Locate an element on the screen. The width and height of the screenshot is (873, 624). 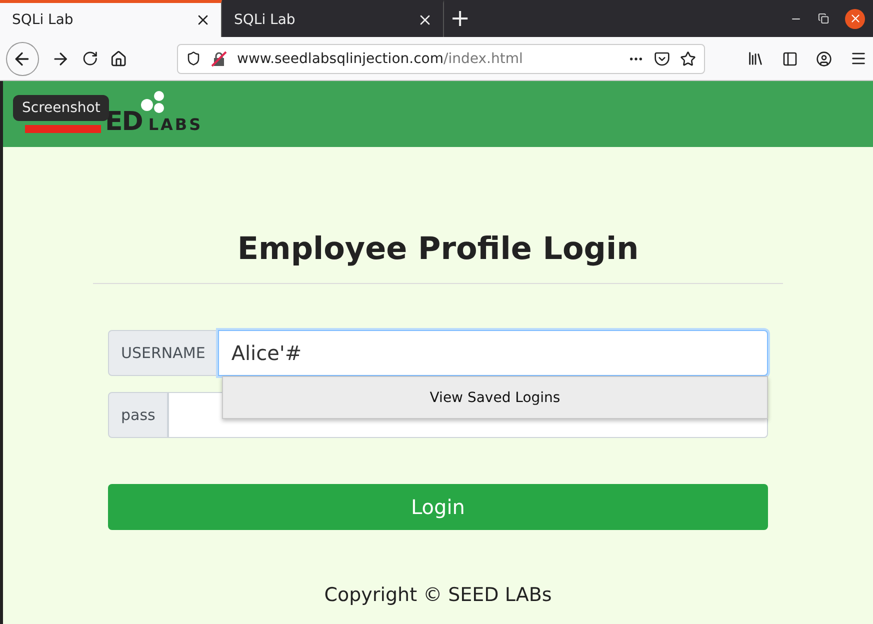
input-field: Alice'# is located at coordinates (493, 353).